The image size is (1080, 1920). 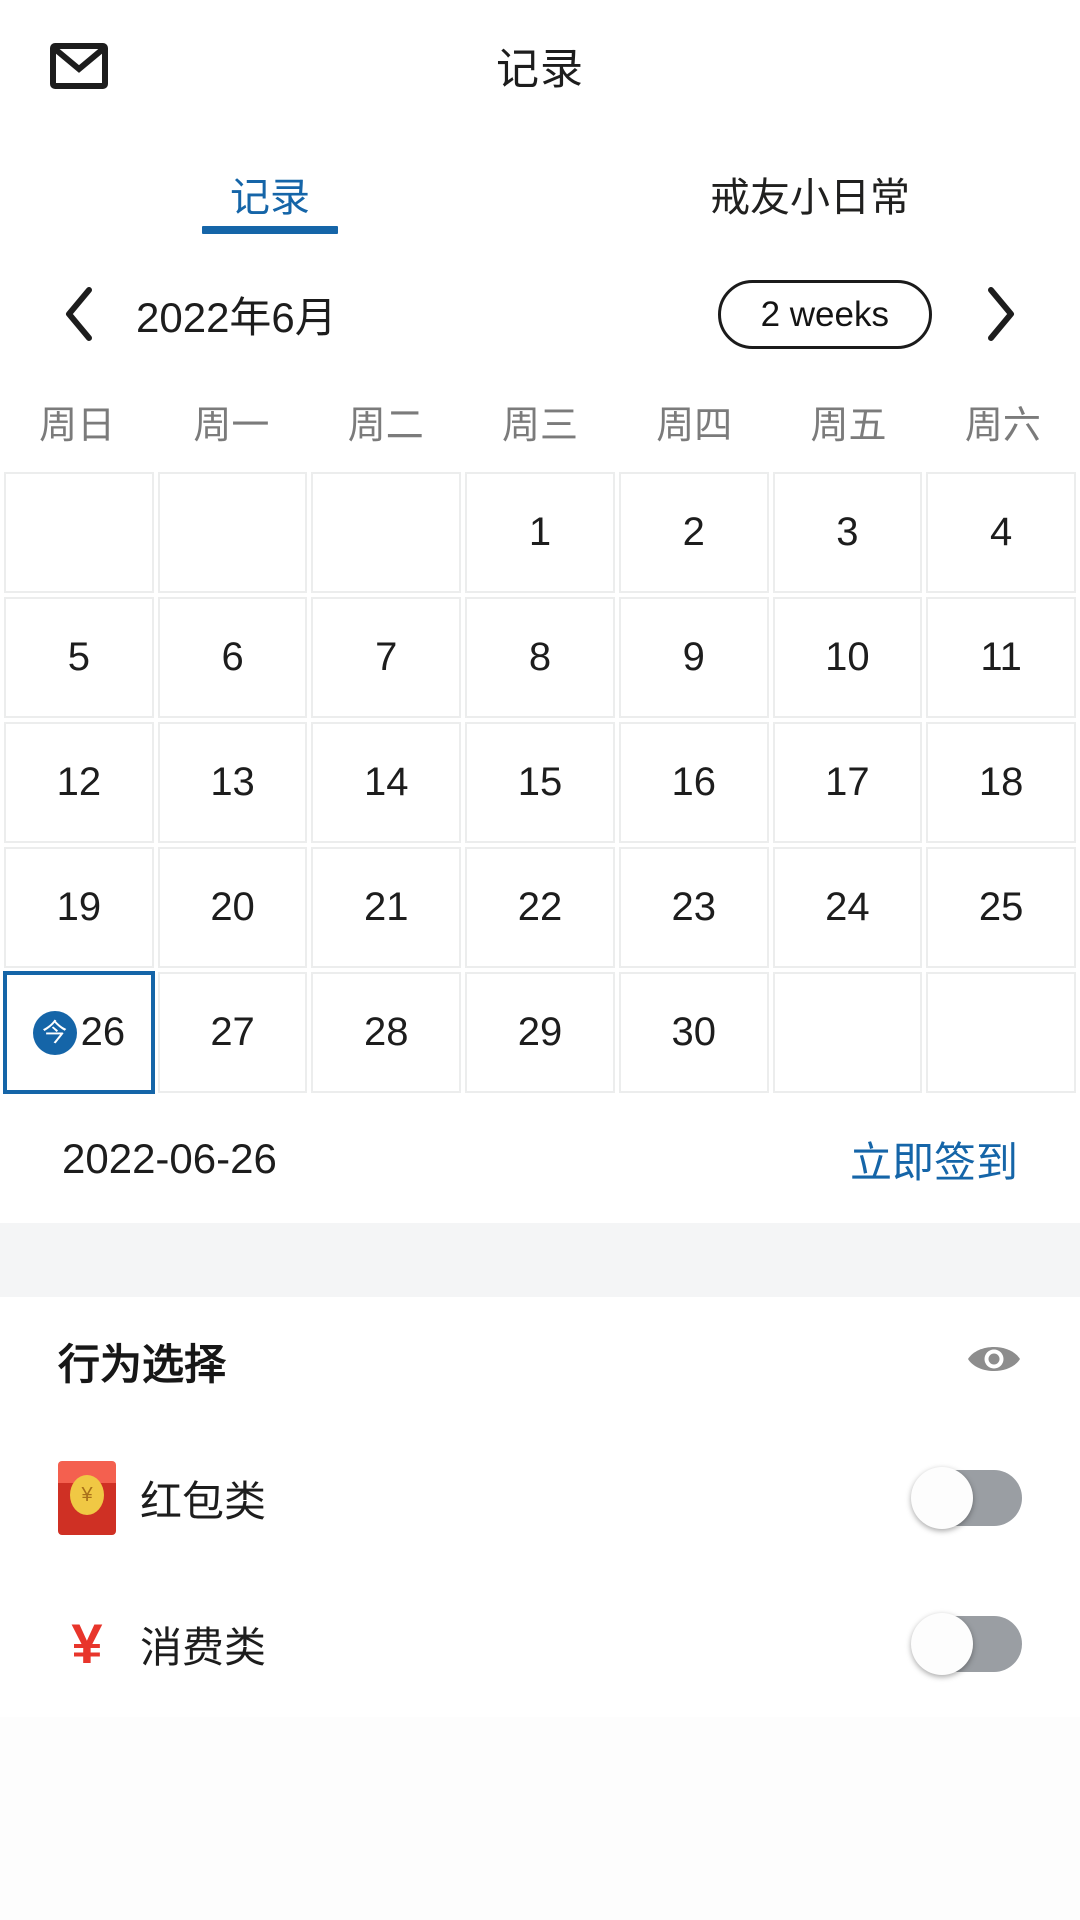 I want to click on calendar-cell: 30, so click(x=693, y=1032).